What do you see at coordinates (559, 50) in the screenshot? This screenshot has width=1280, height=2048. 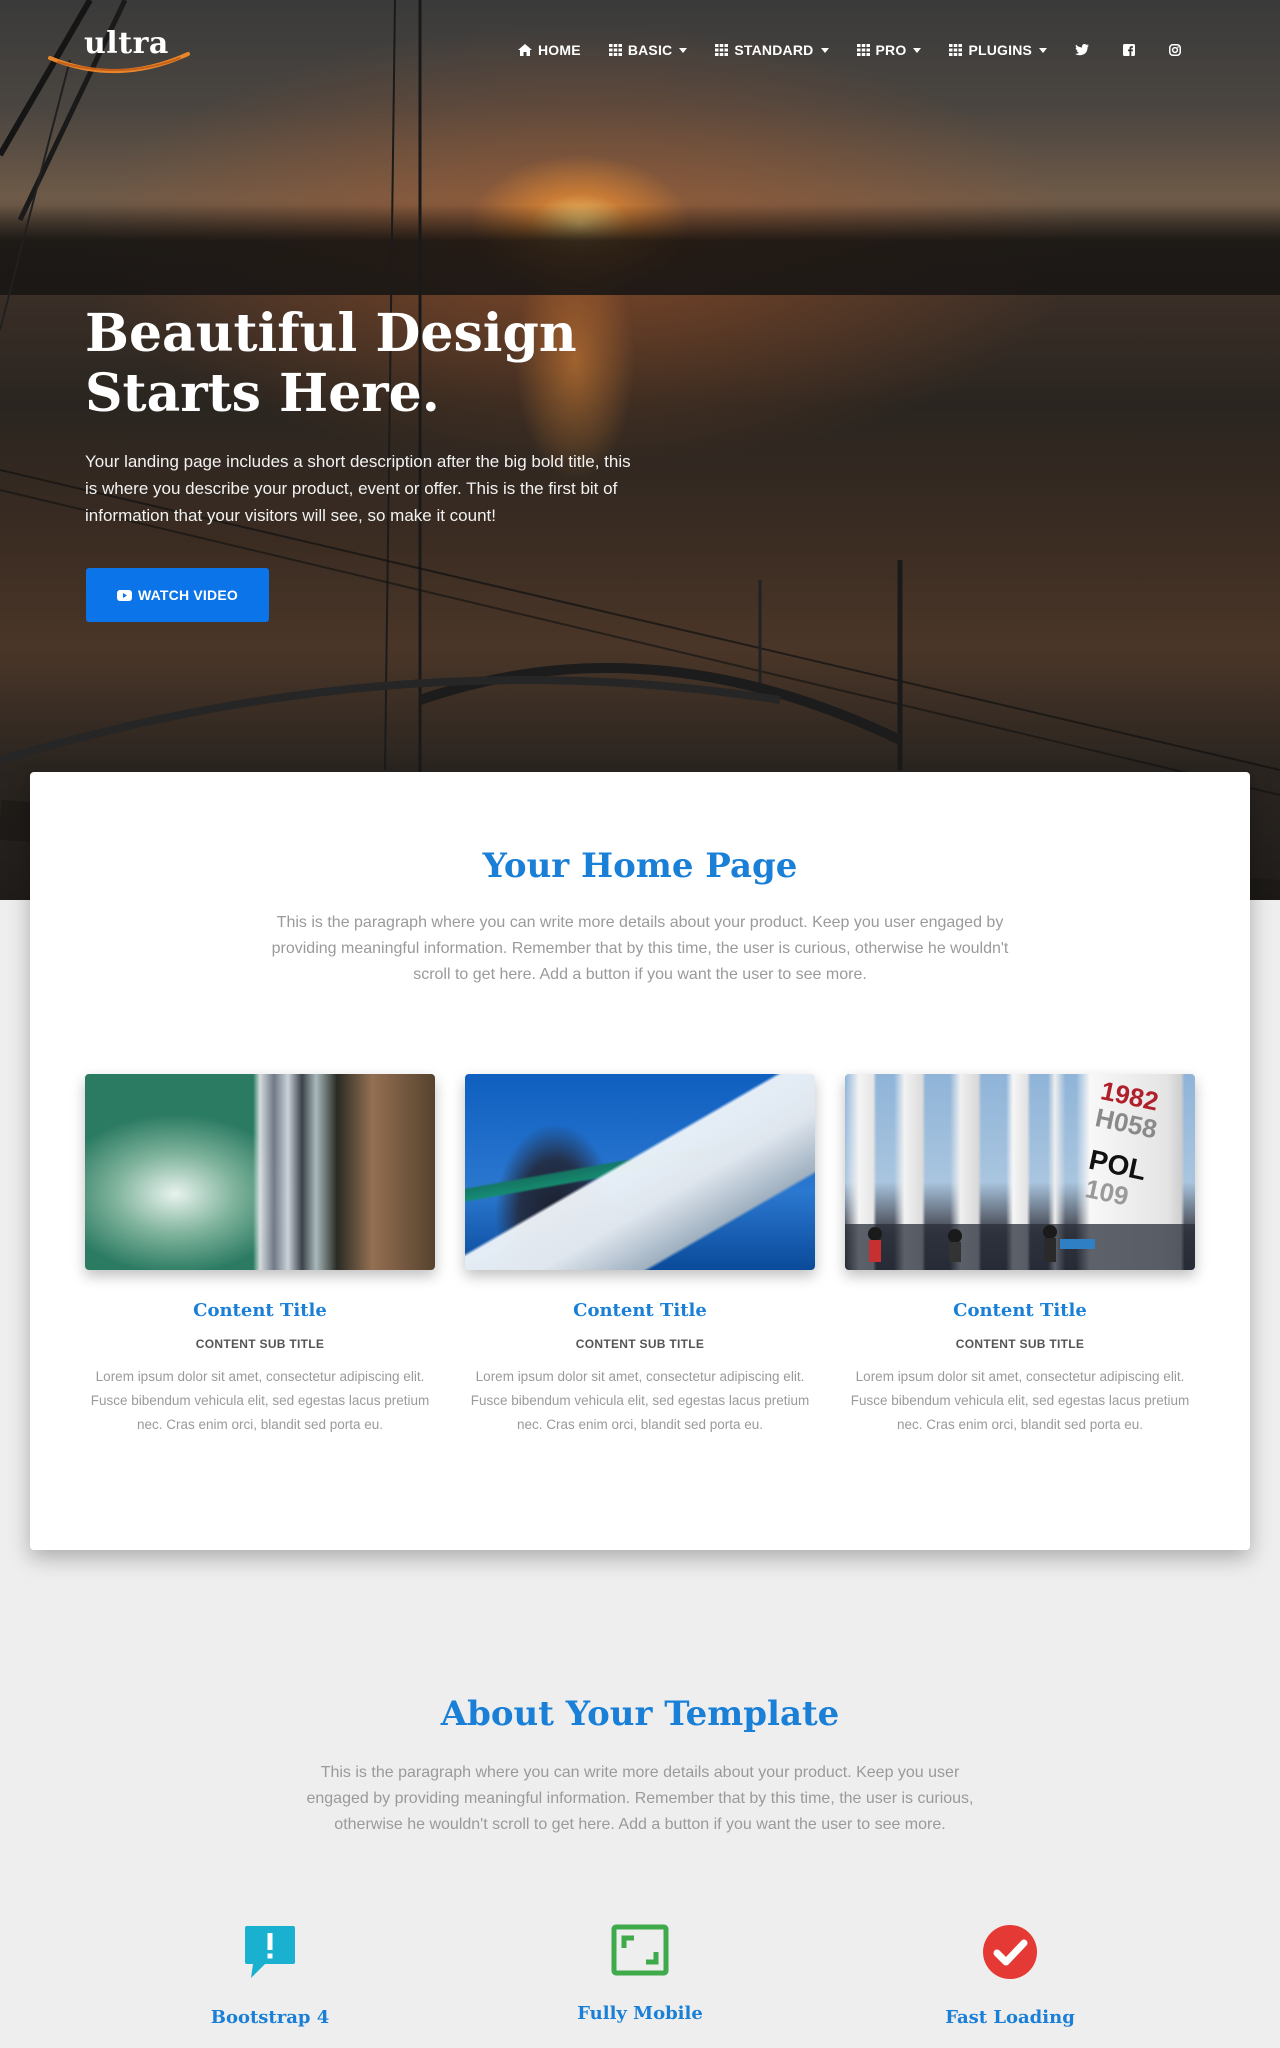 I see `nav-home-label: HOME` at bounding box center [559, 50].